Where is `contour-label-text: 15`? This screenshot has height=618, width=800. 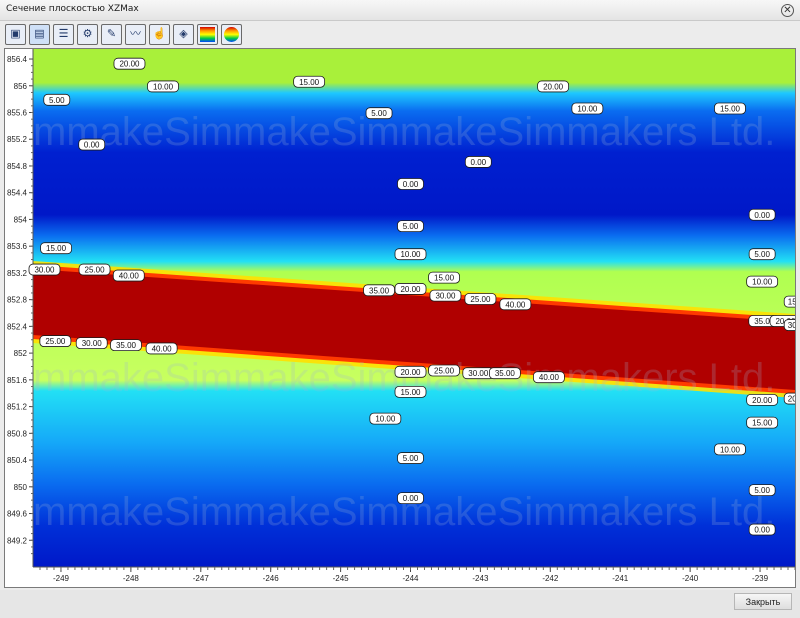 contour-label-text: 15 is located at coordinates (791, 302).